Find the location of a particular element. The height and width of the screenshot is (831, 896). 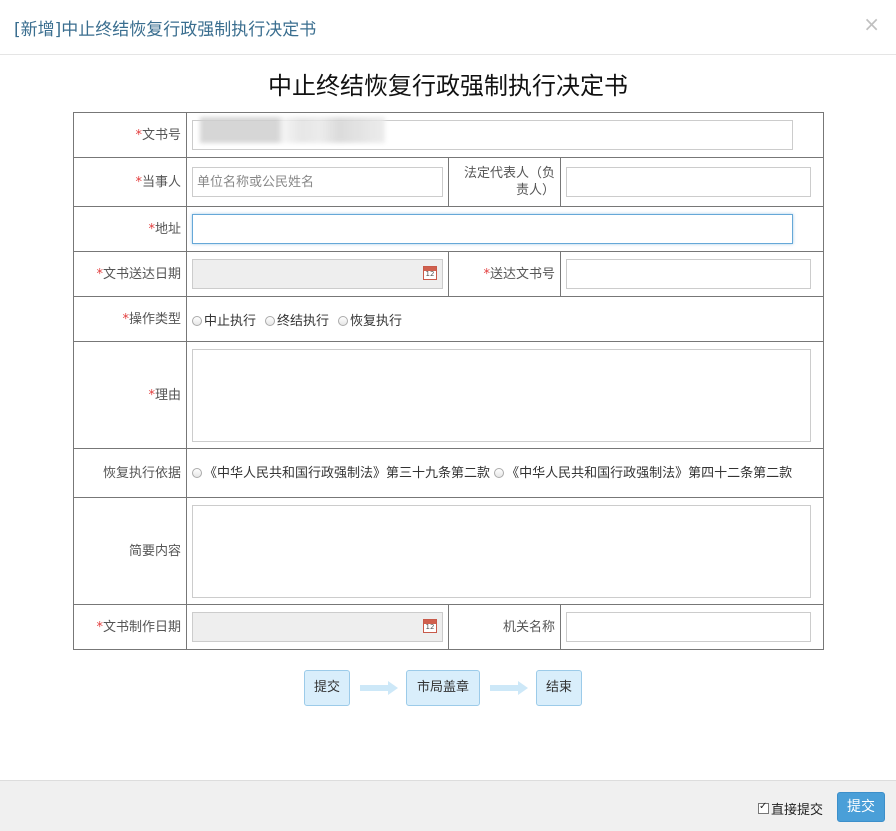

address-label: *地址 is located at coordinates (130, 229).